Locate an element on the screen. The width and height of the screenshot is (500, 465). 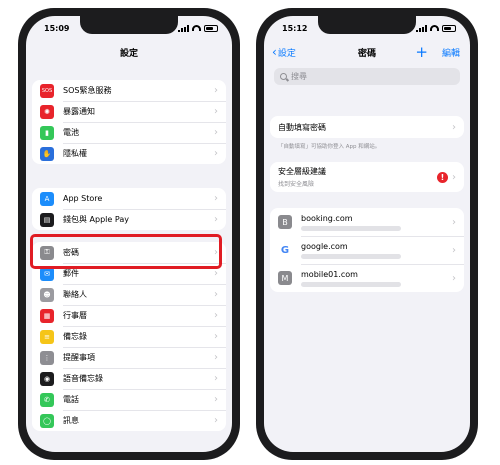
settings-row-label: 電話 is located at coordinates (71, 399).